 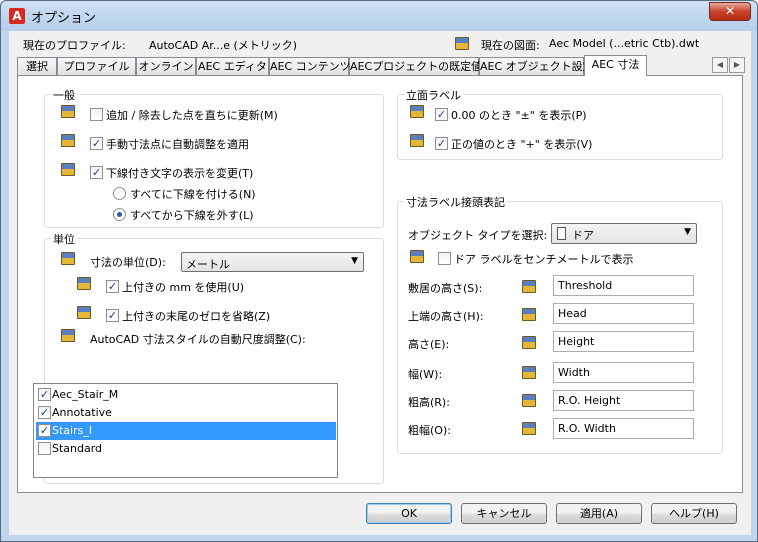 What do you see at coordinates (445, 288) in the screenshot?
I see `threshold-label: 敷居の高さ(S):` at bounding box center [445, 288].